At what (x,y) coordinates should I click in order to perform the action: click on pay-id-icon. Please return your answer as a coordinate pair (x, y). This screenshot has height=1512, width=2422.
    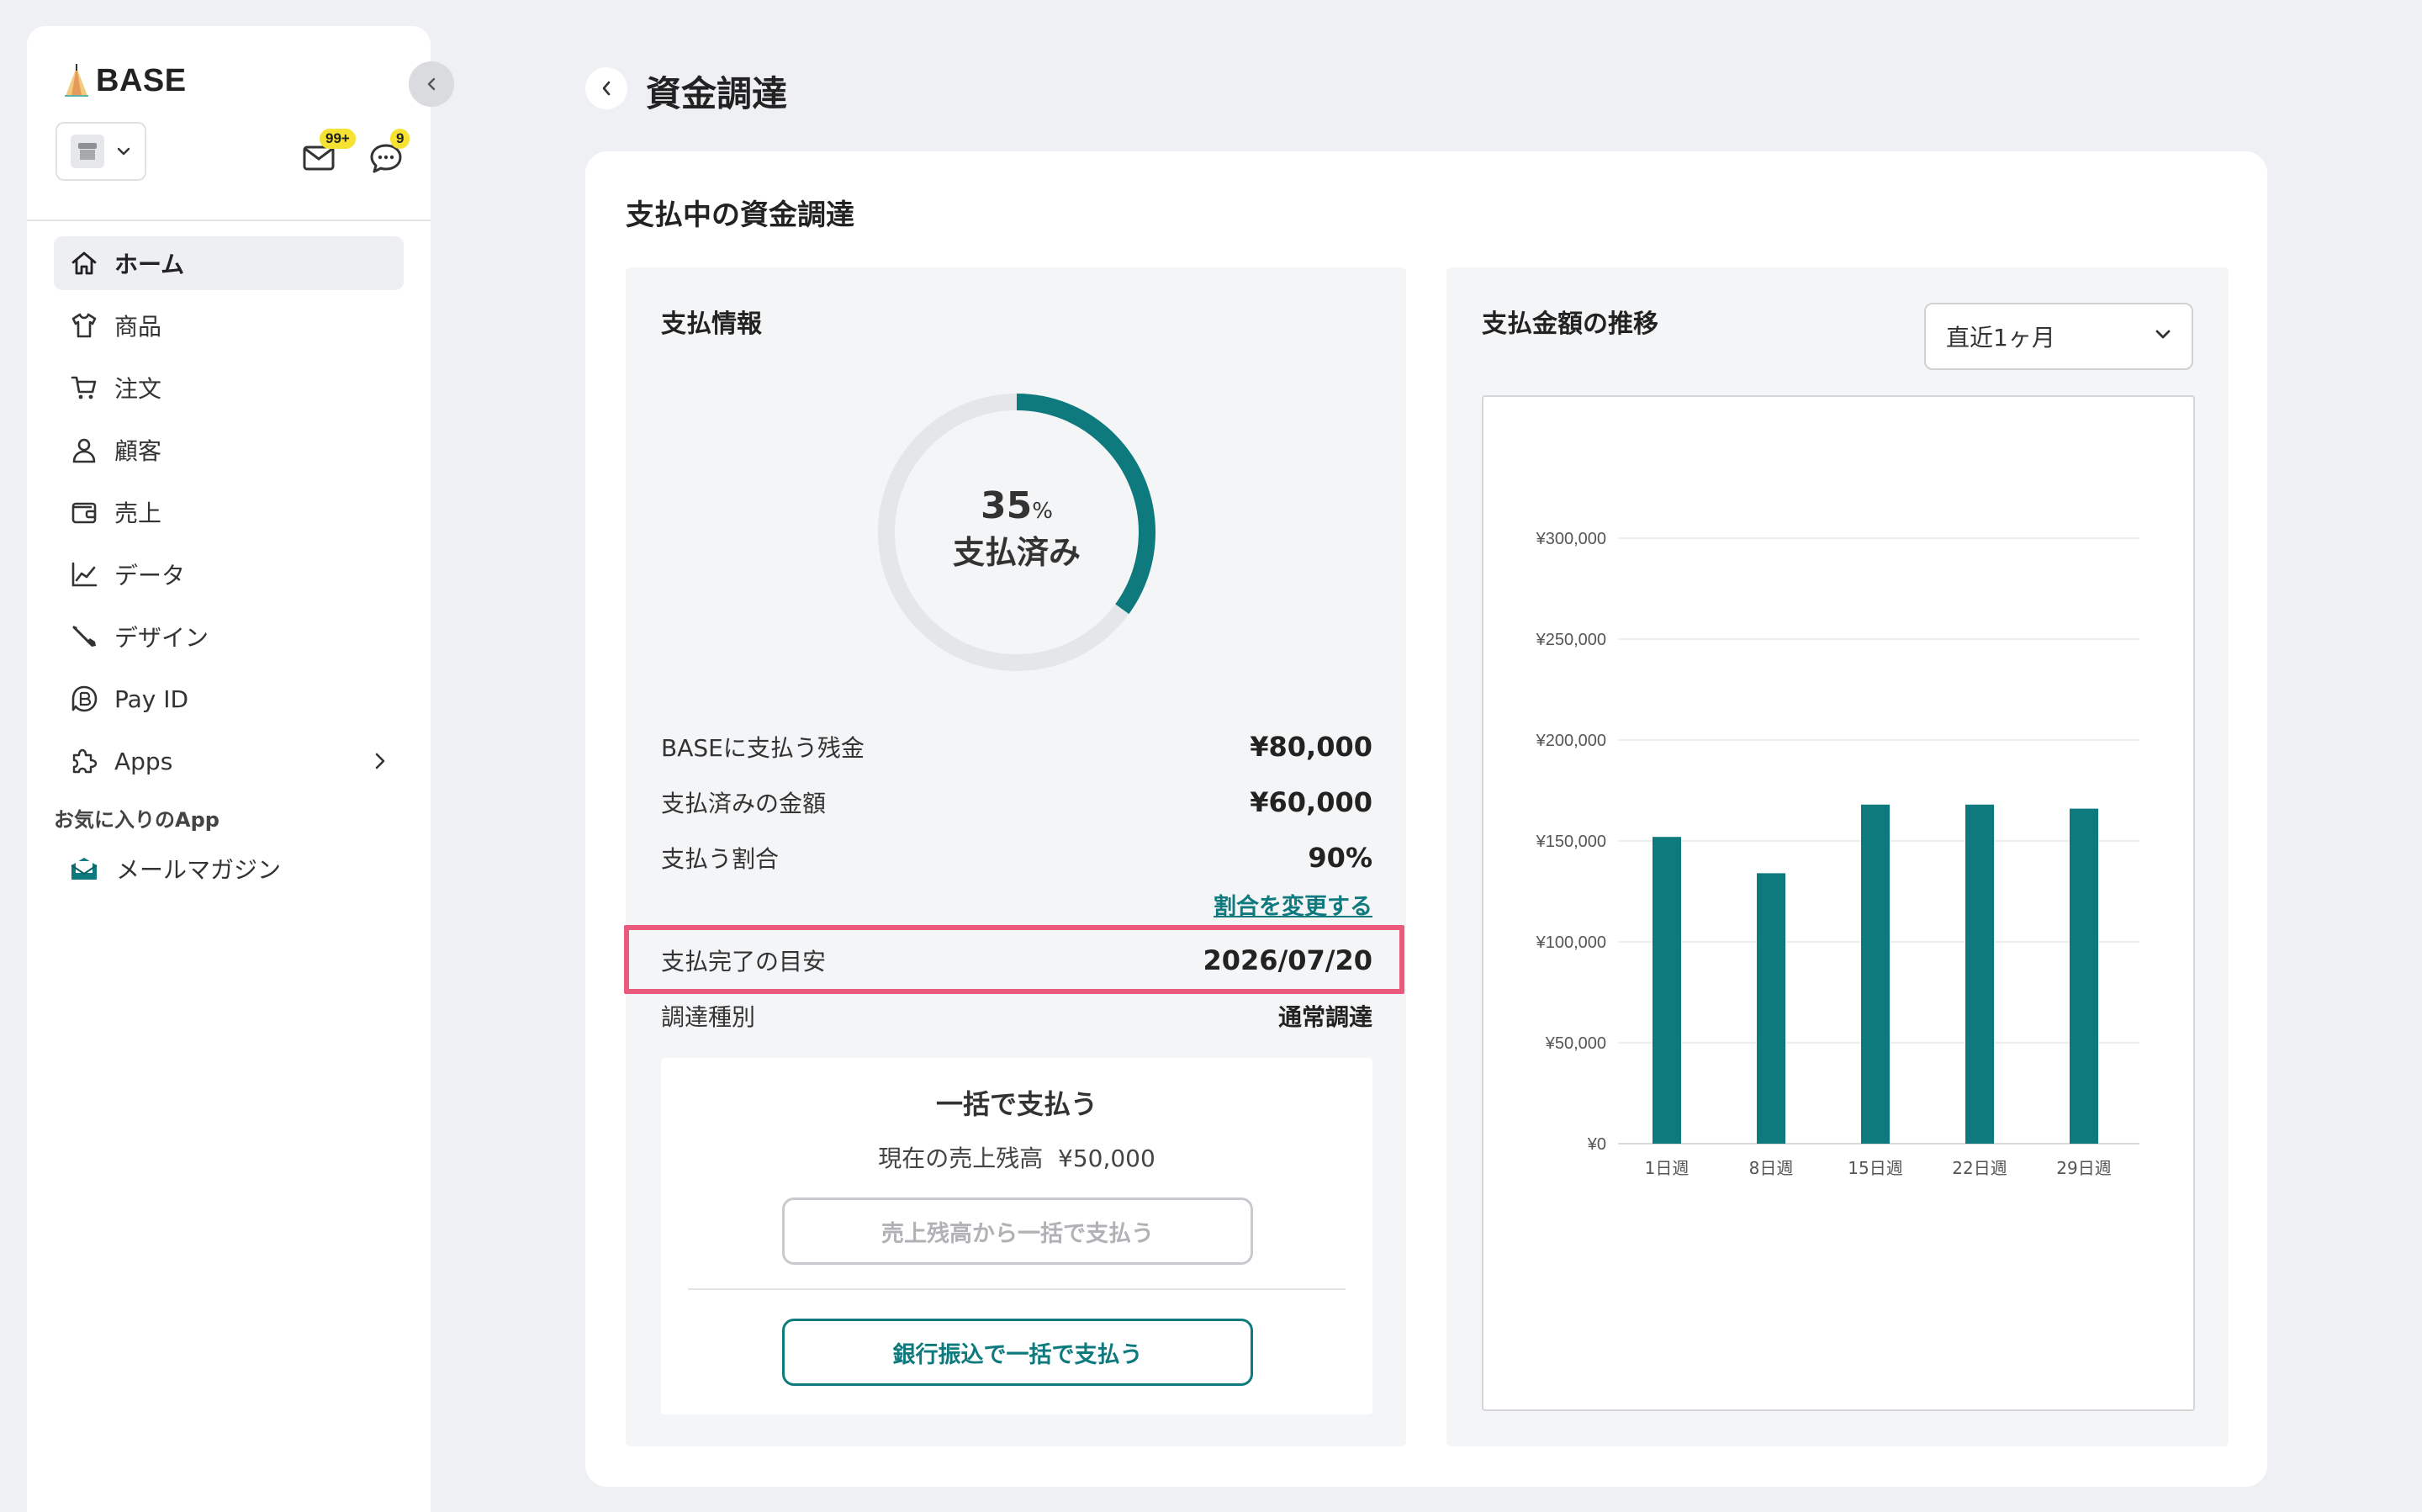
    Looking at the image, I should click on (84, 699).